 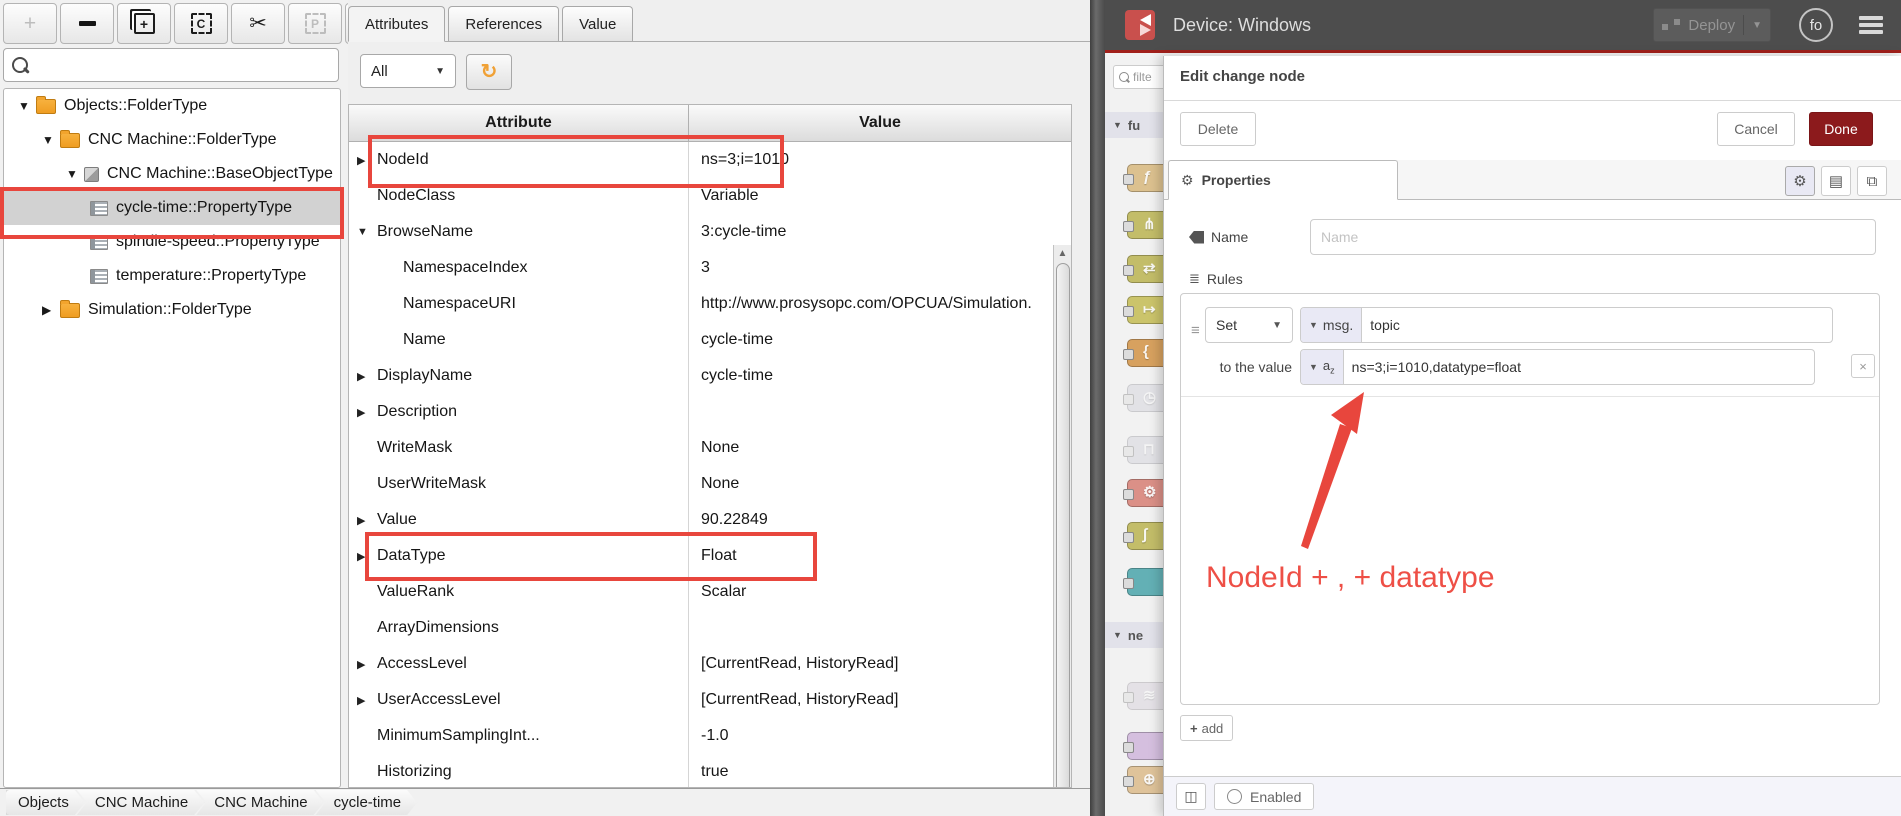 I want to click on trigger-node: ⊓, so click(x=1143, y=450).